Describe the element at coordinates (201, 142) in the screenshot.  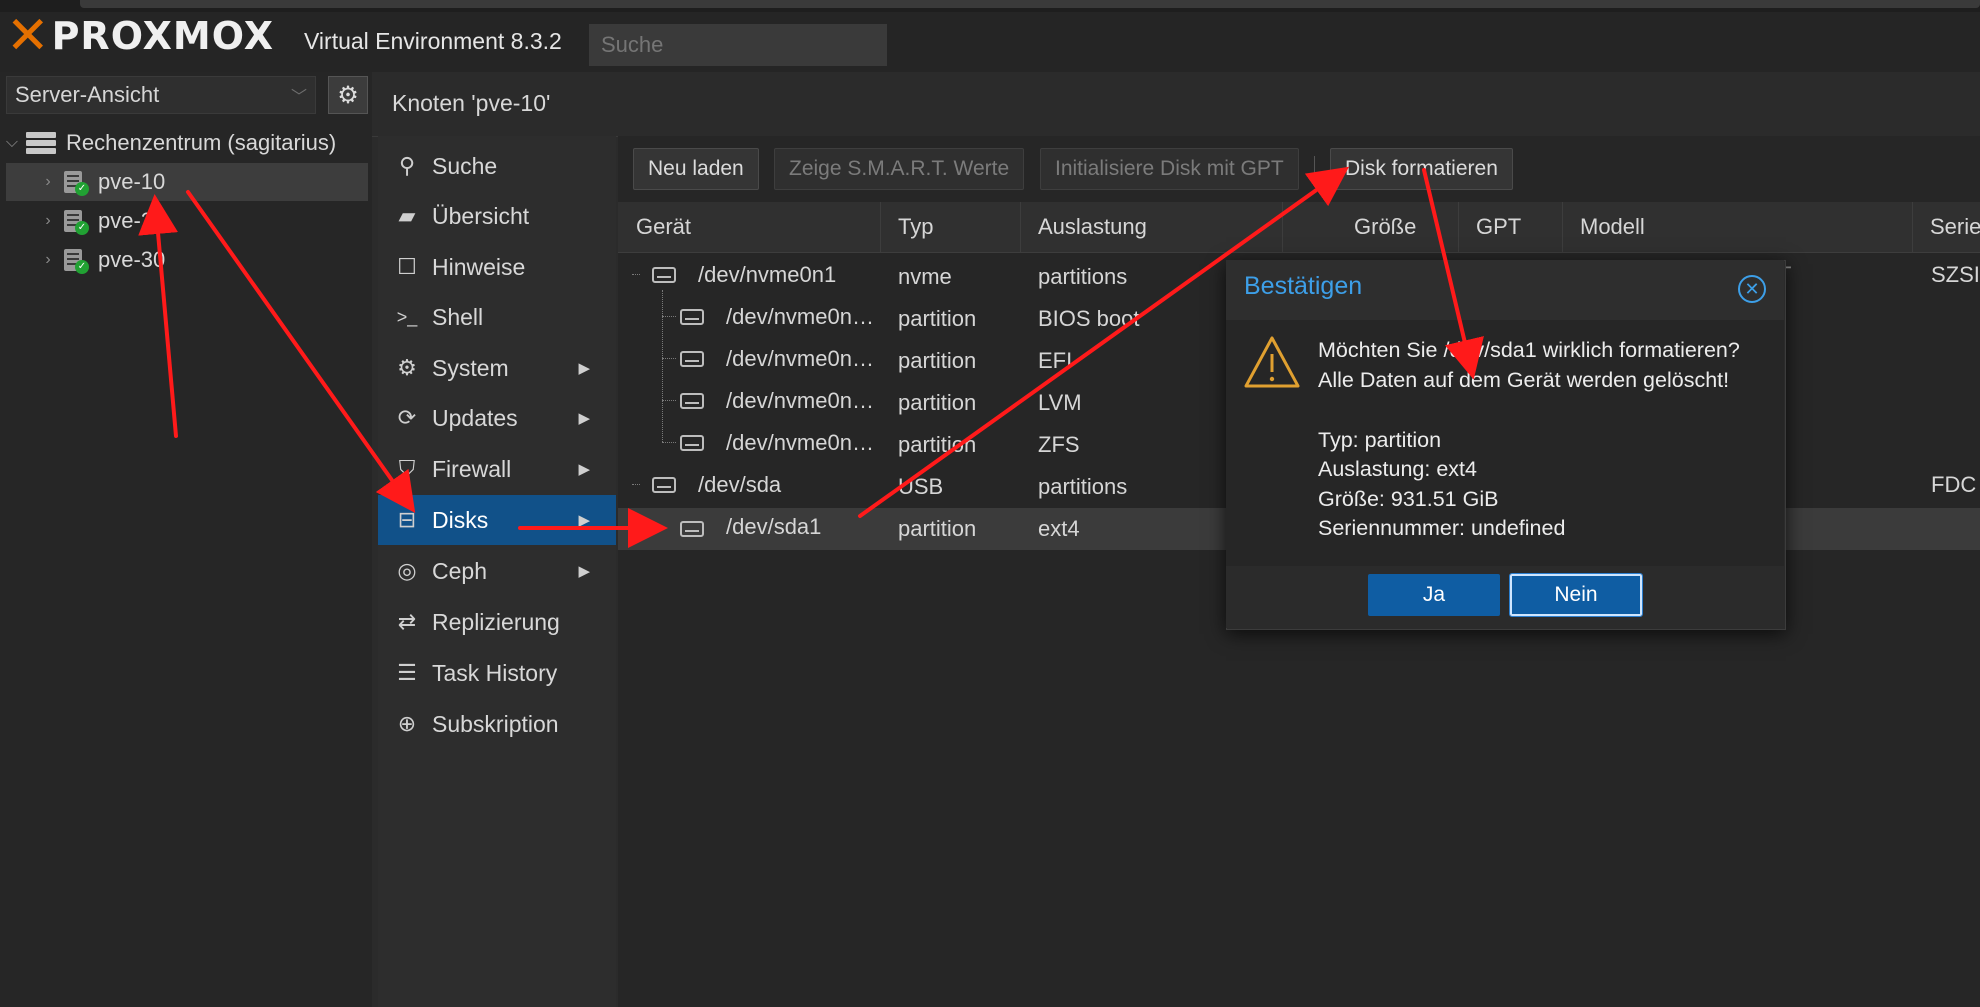
I see `tree-item-label: Rechenzentrum (sagitarius)` at that location.